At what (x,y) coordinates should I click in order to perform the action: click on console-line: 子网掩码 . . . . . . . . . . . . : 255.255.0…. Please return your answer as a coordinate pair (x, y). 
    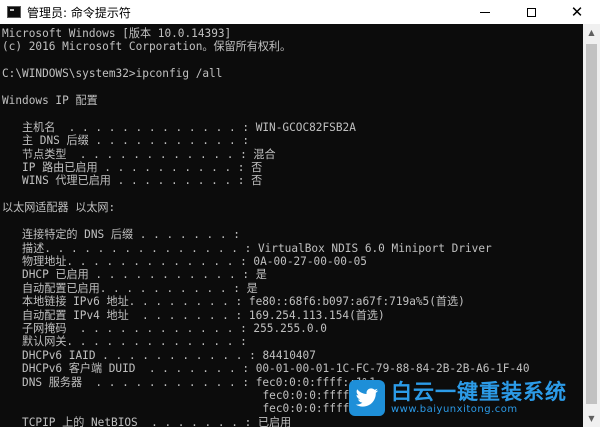
    Looking at the image, I should click on (164, 328).